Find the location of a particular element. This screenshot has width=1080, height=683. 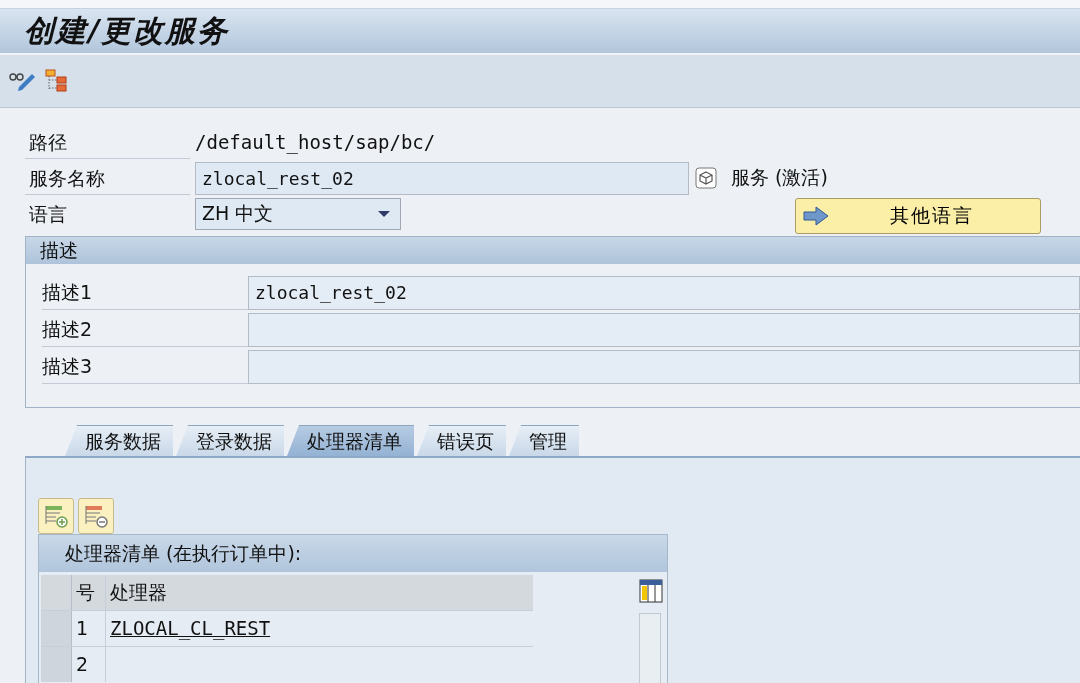

arrow-right-icon is located at coordinates (816, 216).